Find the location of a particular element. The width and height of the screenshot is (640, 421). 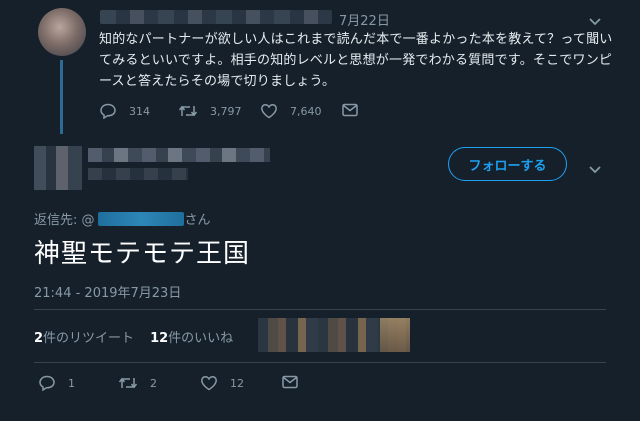

thread-line is located at coordinates (61, 97).